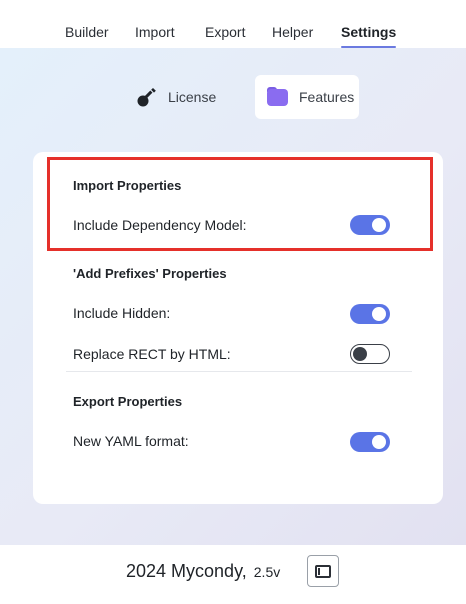  I want to click on top-nav: Builder Import Export Helper Settings, so click(233, 24).